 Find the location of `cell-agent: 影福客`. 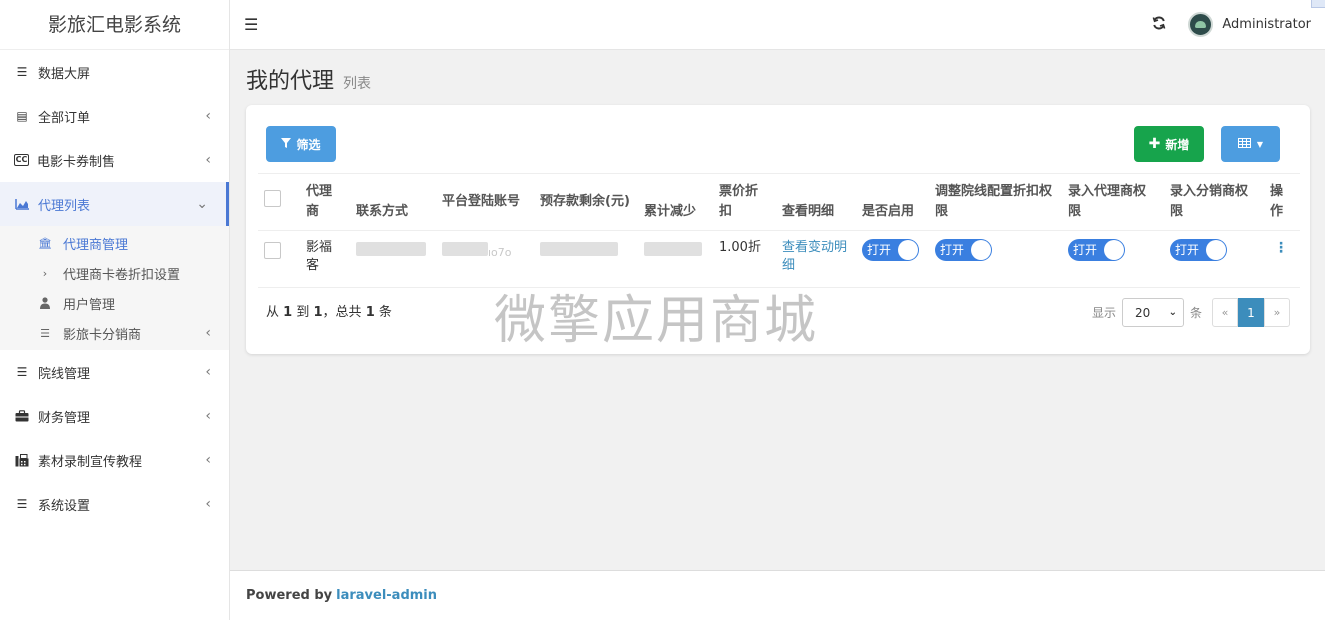

cell-agent: 影福客 is located at coordinates (325, 259).